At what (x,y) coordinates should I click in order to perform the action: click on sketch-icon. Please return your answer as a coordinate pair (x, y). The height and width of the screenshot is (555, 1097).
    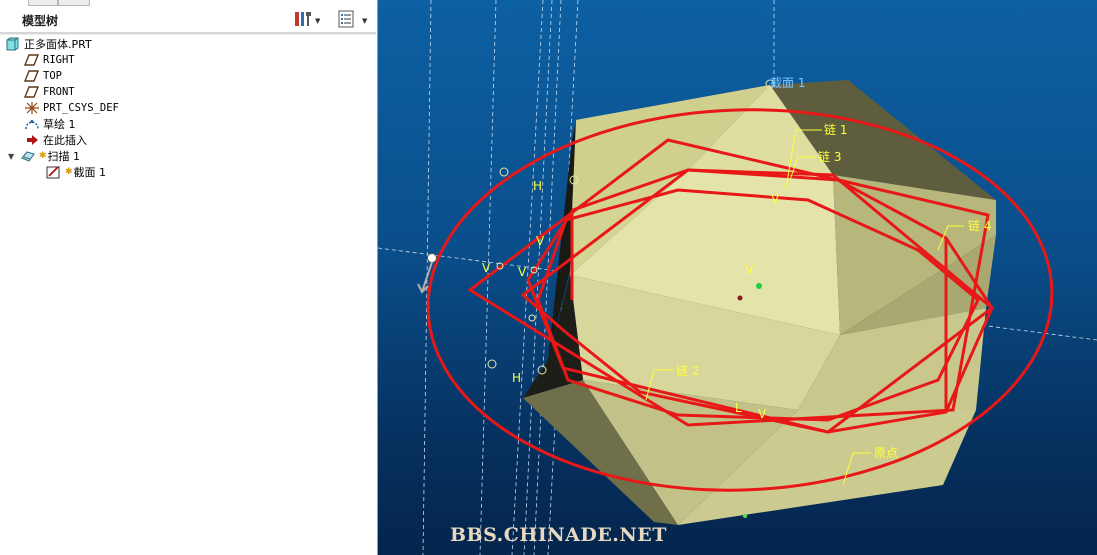
    Looking at the image, I should click on (32, 124).